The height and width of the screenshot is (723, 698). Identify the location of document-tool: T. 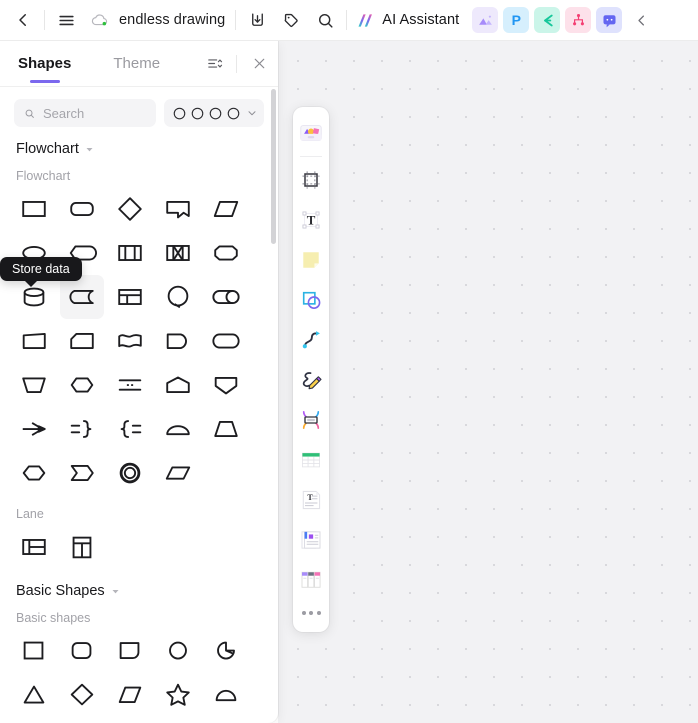
(311, 500).